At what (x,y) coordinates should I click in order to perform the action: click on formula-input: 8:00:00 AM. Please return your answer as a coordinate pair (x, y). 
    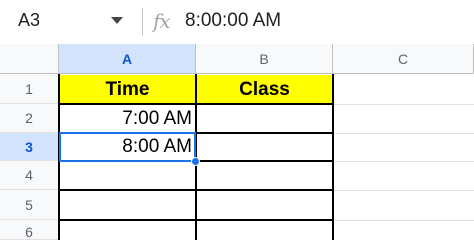
    Looking at the image, I should click on (233, 21).